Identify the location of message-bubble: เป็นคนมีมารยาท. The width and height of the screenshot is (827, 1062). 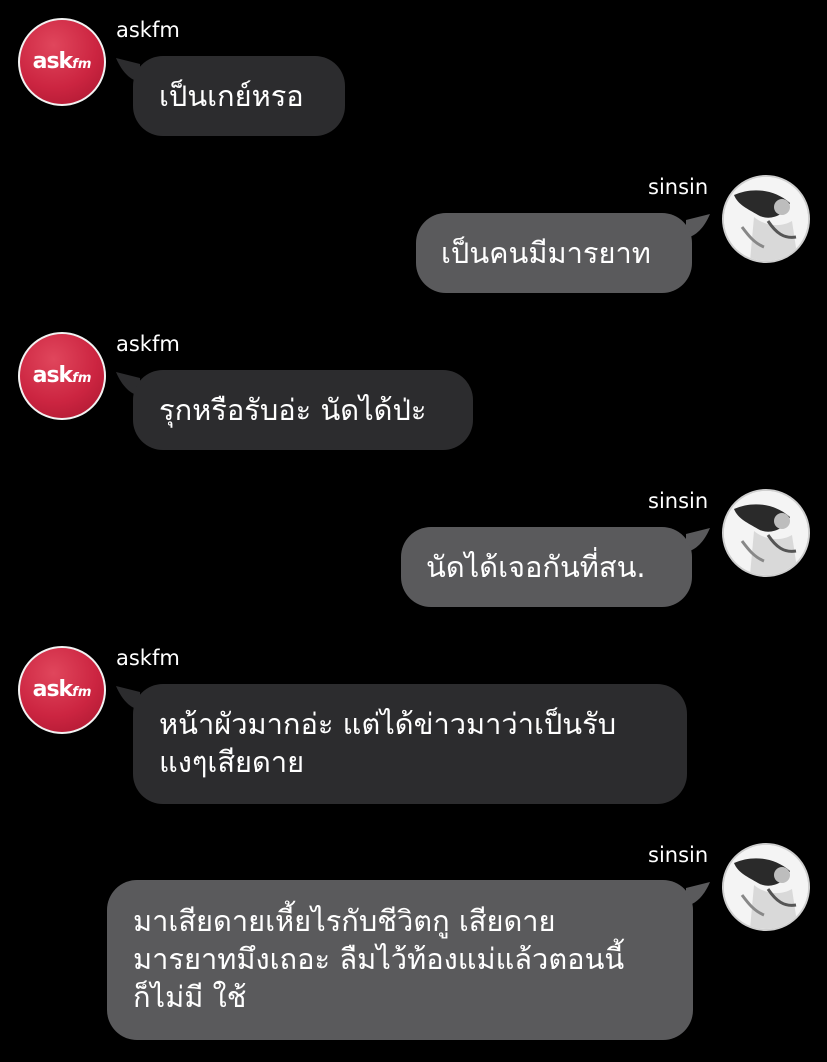
(554, 253).